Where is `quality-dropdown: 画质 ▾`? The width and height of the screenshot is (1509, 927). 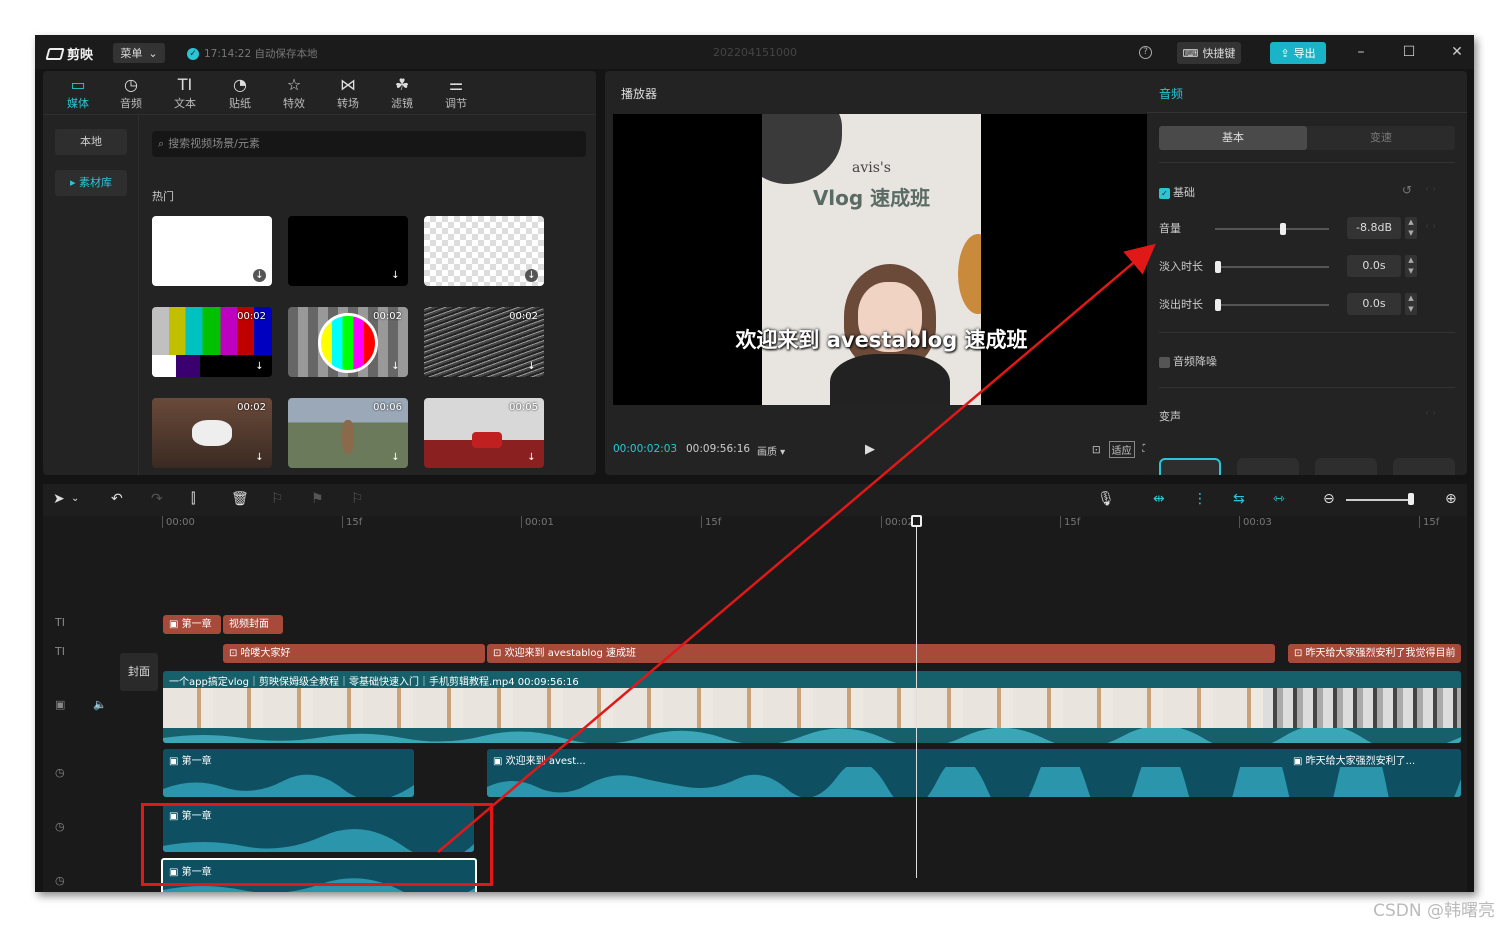
quality-dropdown: 画质 ▾ is located at coordinates (771, 450).